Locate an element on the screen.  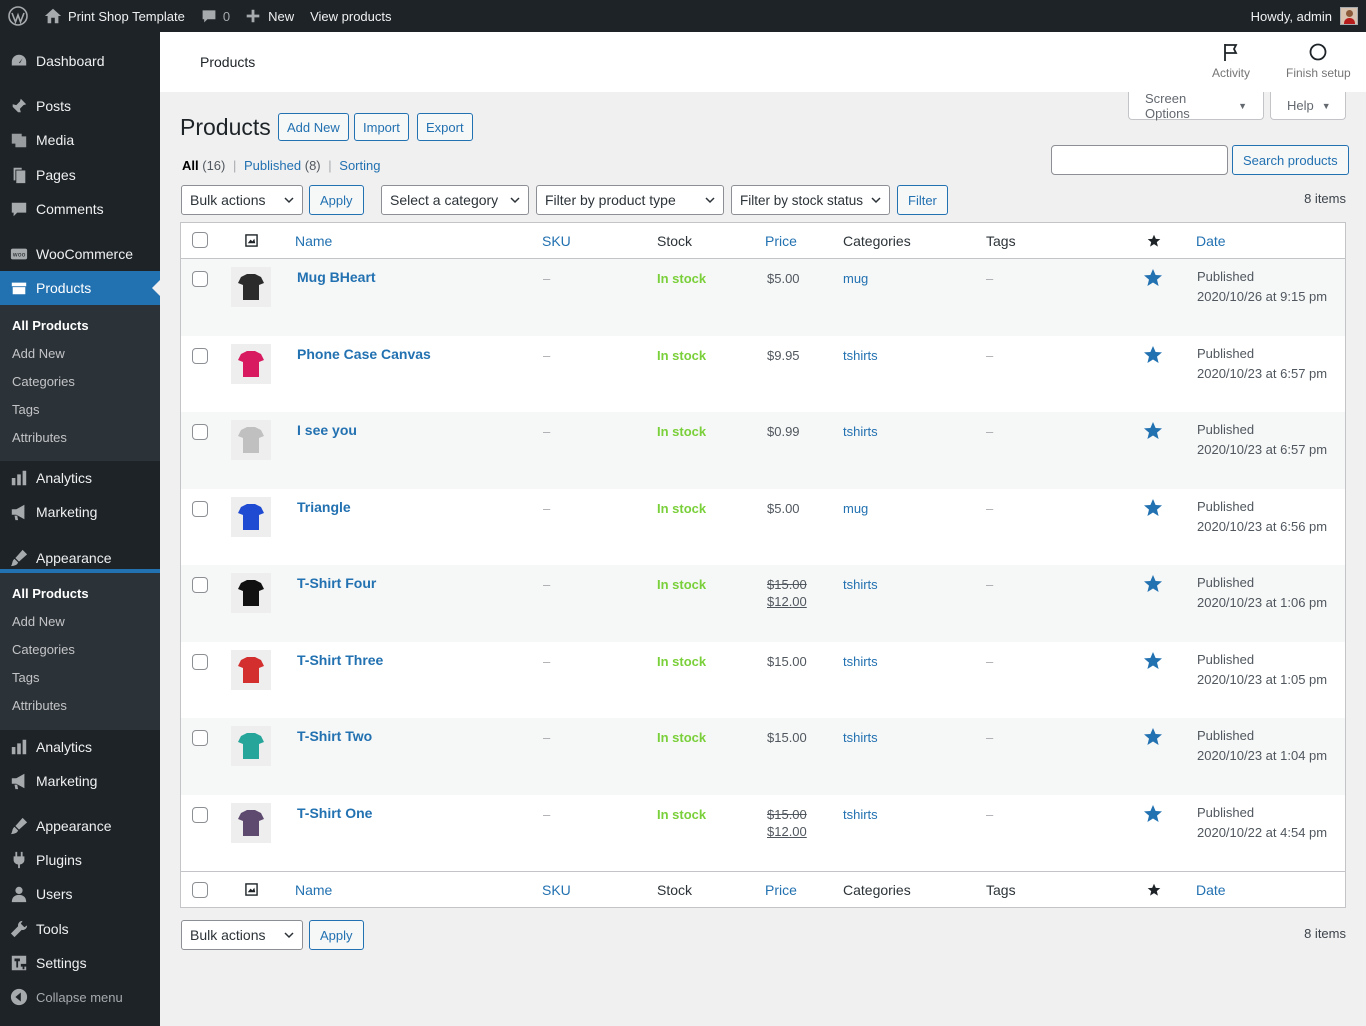
apply-button-bottom: Apply is located at coordinates (336, 935).